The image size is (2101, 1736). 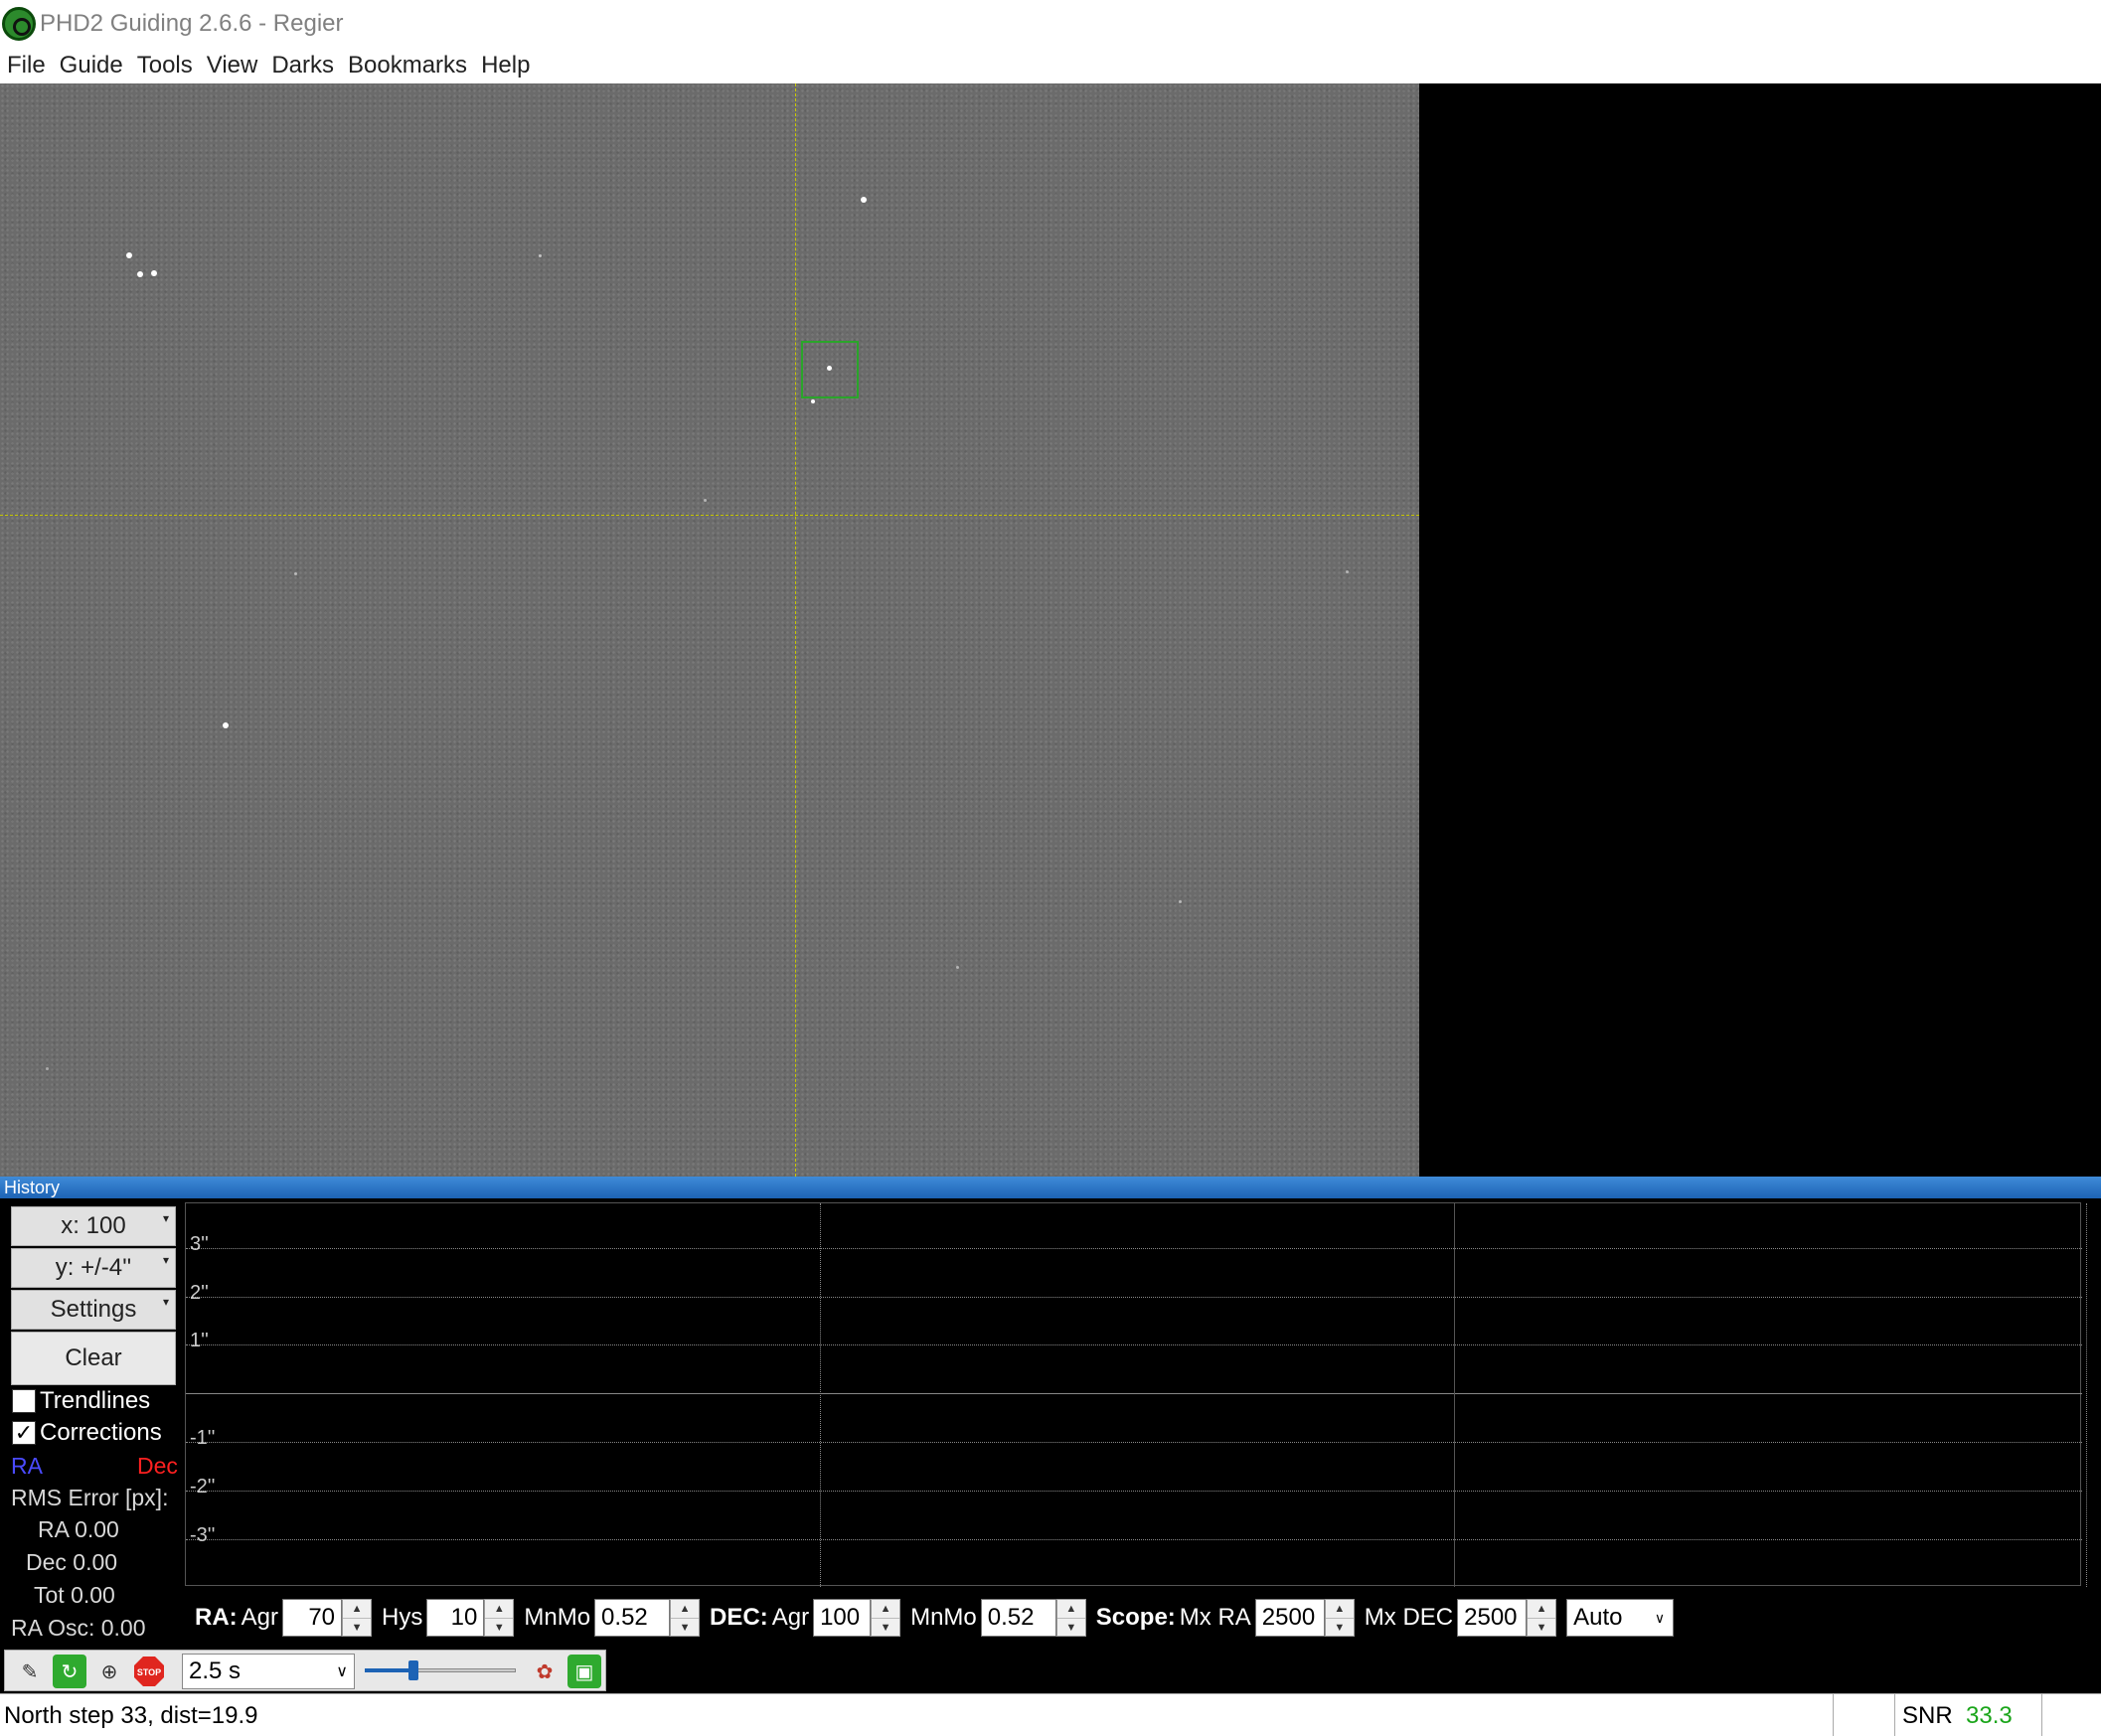 What do you see at coordinates (203, 1487) in the screenshot?
I see `y-tick-label: -2''` at bounding box center [203, 1487].